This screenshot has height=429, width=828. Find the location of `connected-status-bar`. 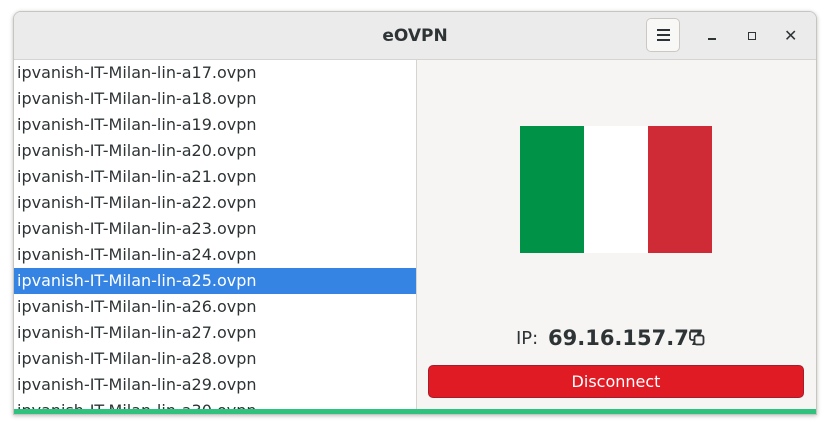

connected-status-bar is located at coordinates (415, 411).